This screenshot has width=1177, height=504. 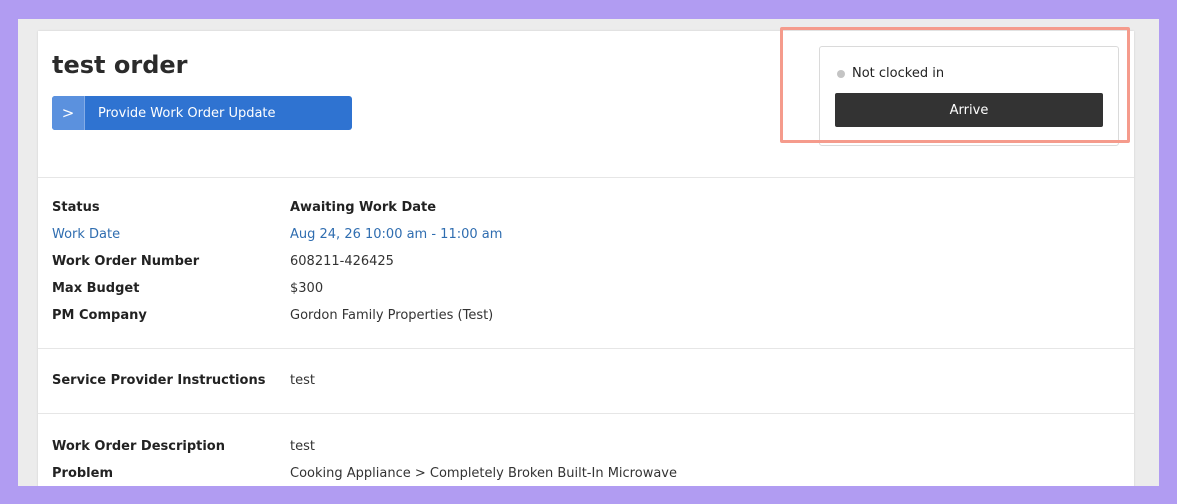 What do you see at coordinates (171, 234) in the screenshot?
I see `work-date-label: Work Date` at bounding box center [171, 234].